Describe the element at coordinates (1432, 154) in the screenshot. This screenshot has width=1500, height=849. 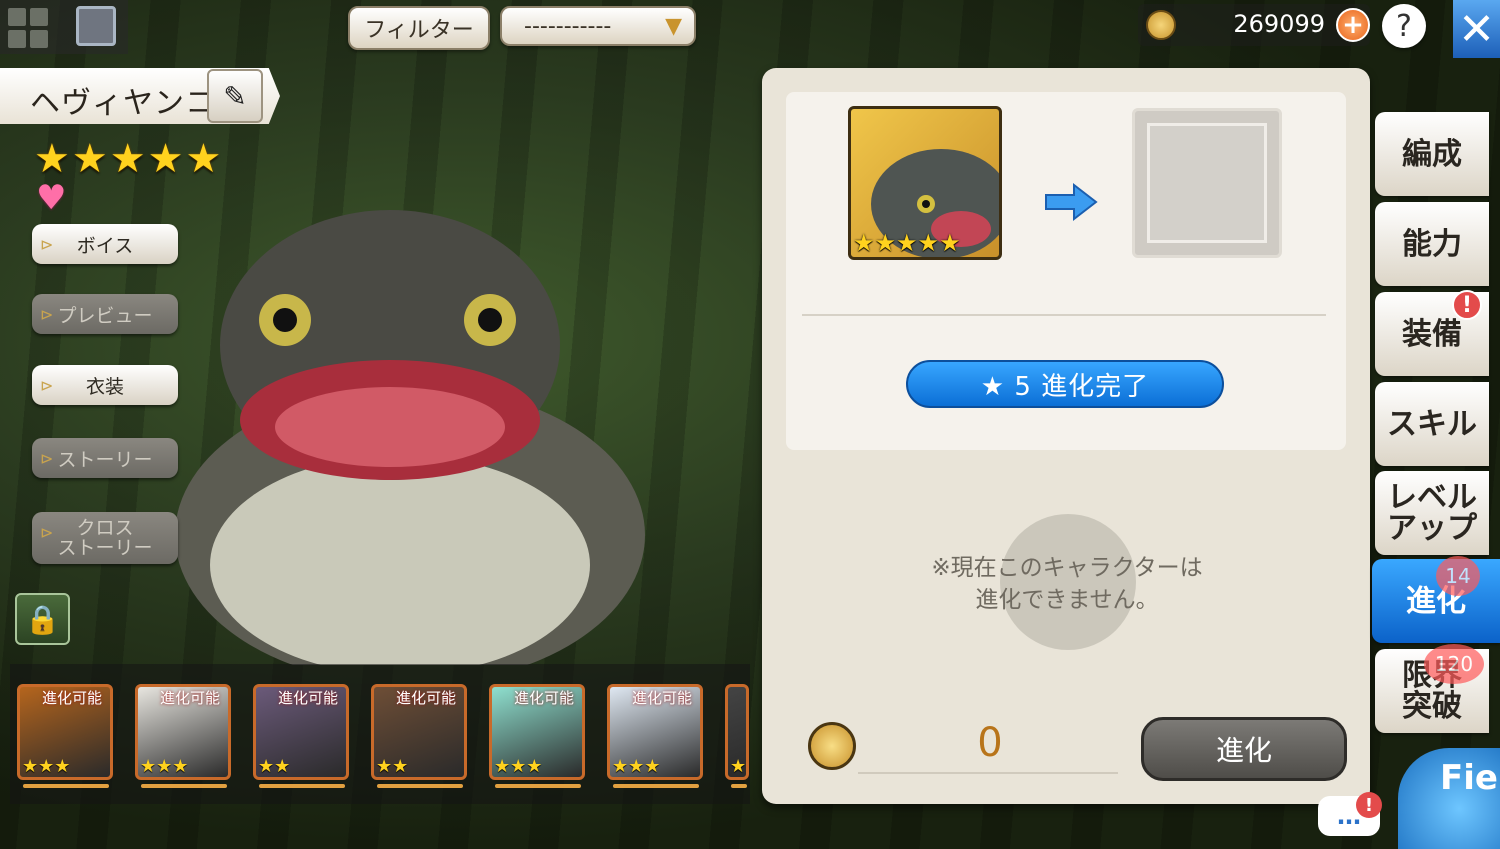
I see `tab-0: 編成` at that location.